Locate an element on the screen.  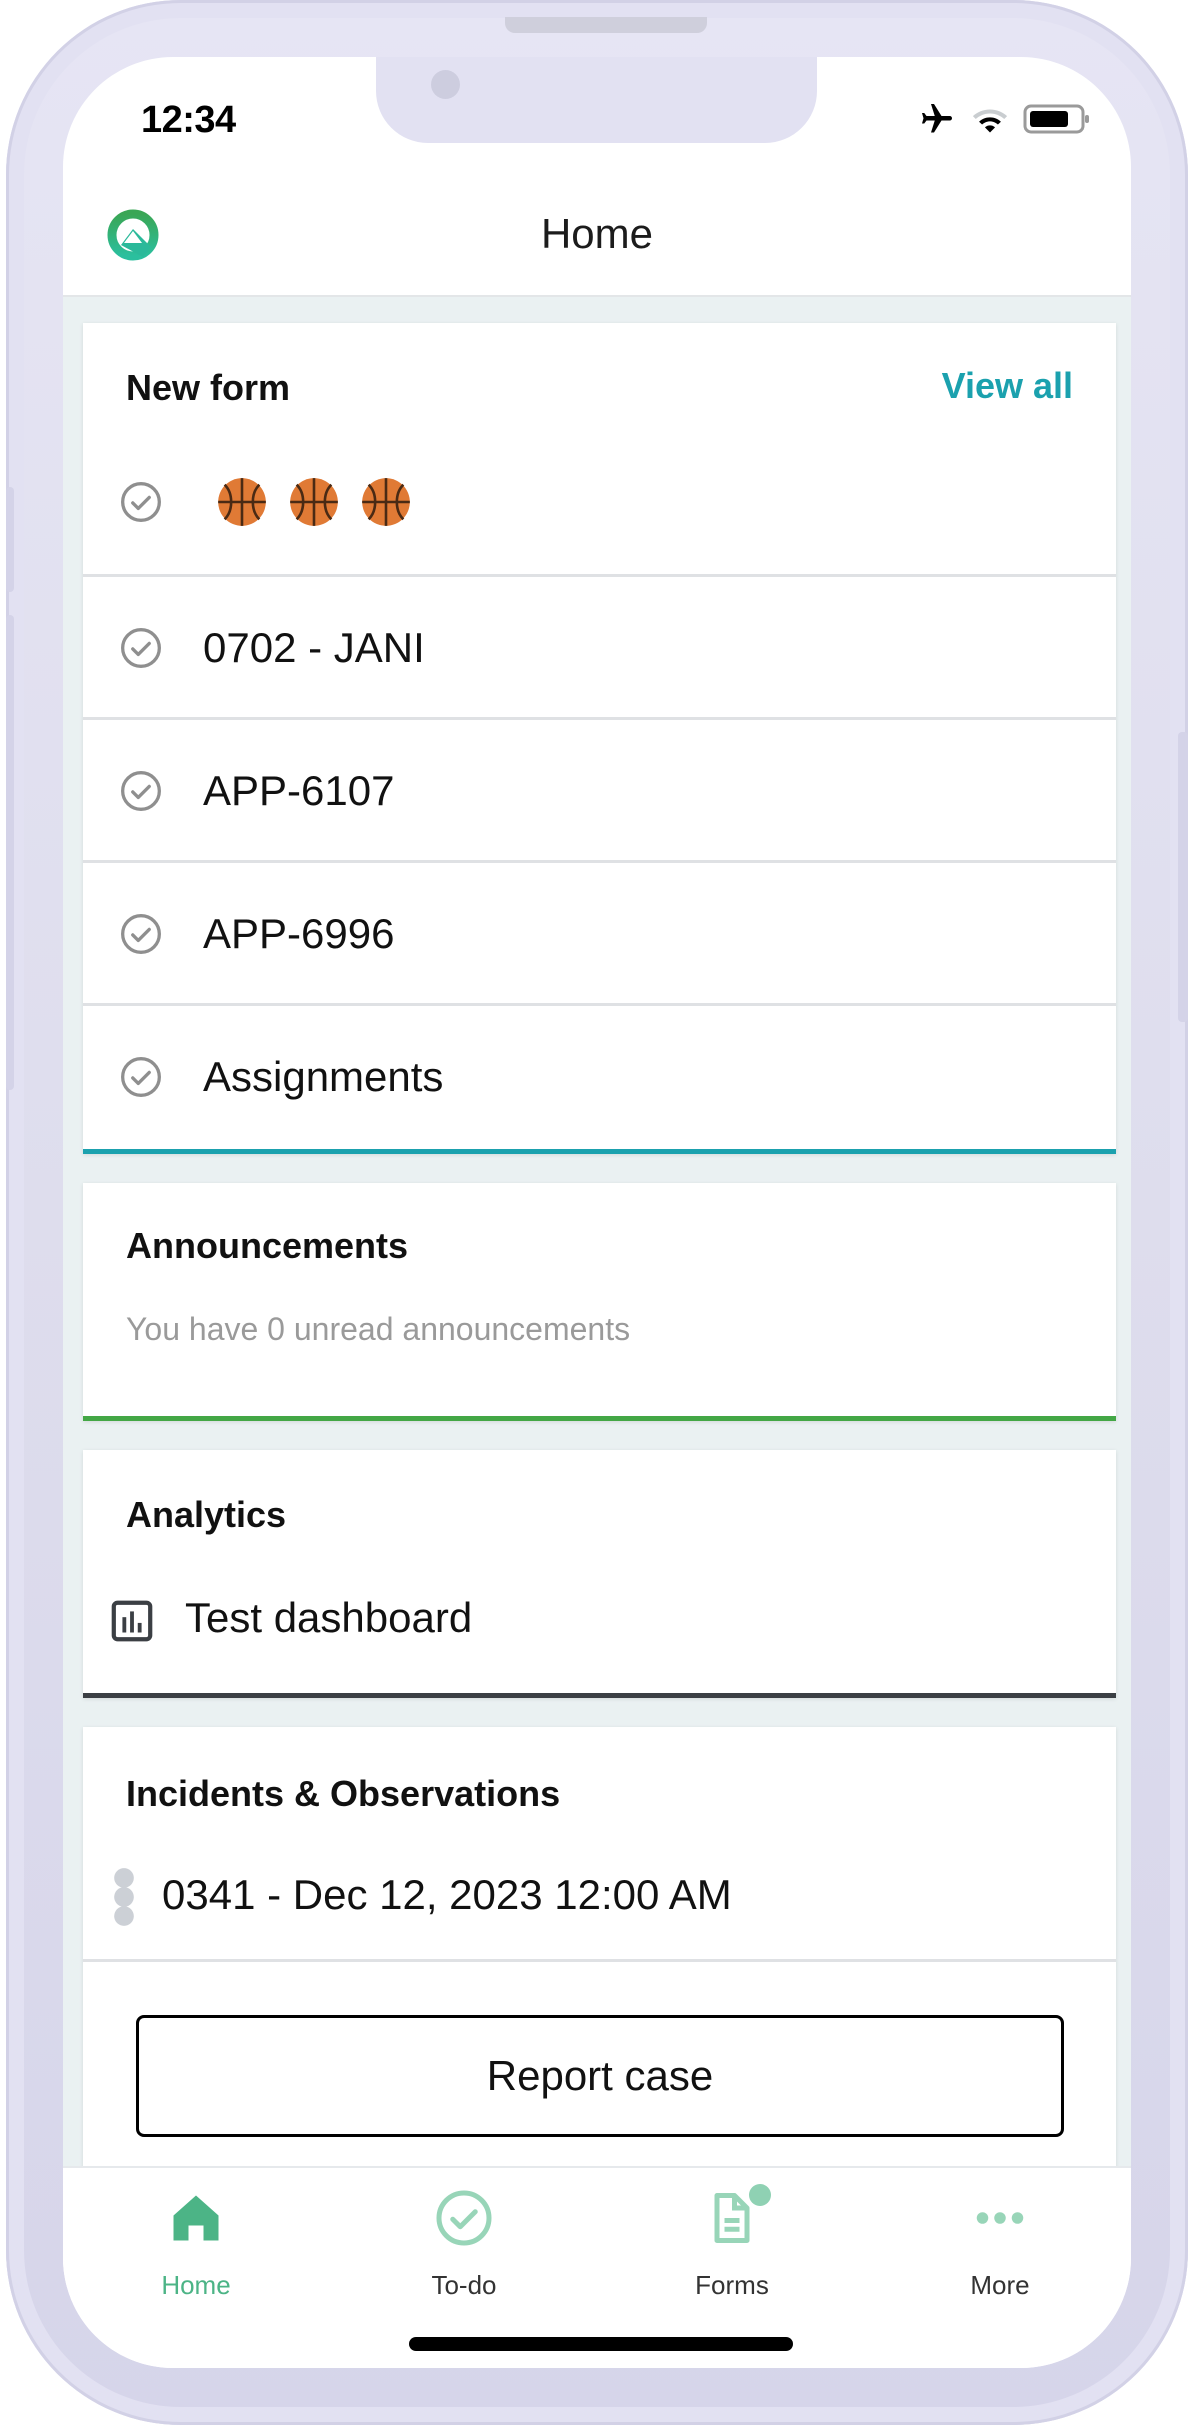
basketball-emojis is located at coordinates (314, 502).